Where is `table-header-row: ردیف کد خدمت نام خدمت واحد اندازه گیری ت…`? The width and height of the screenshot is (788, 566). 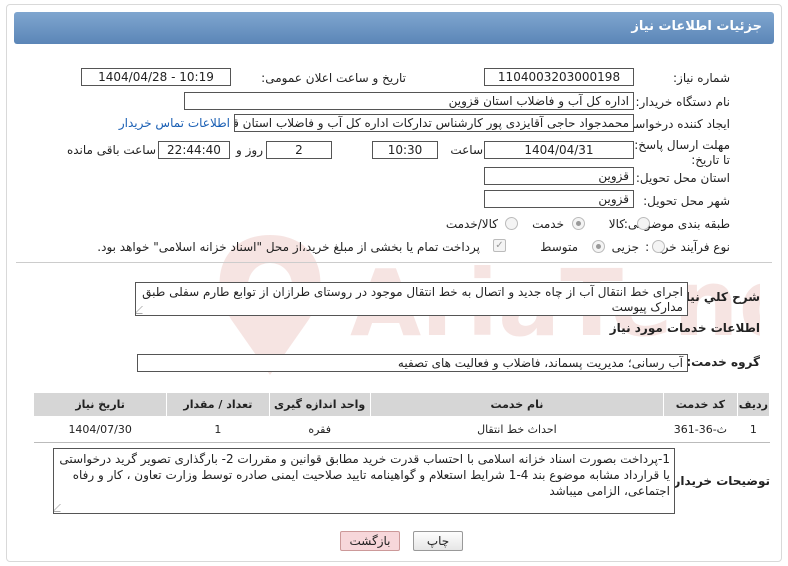
table-header-row: ردیف کد خدمت نام خدمت واحد اندازه گیری ت… is located at coordinates (401, 404).